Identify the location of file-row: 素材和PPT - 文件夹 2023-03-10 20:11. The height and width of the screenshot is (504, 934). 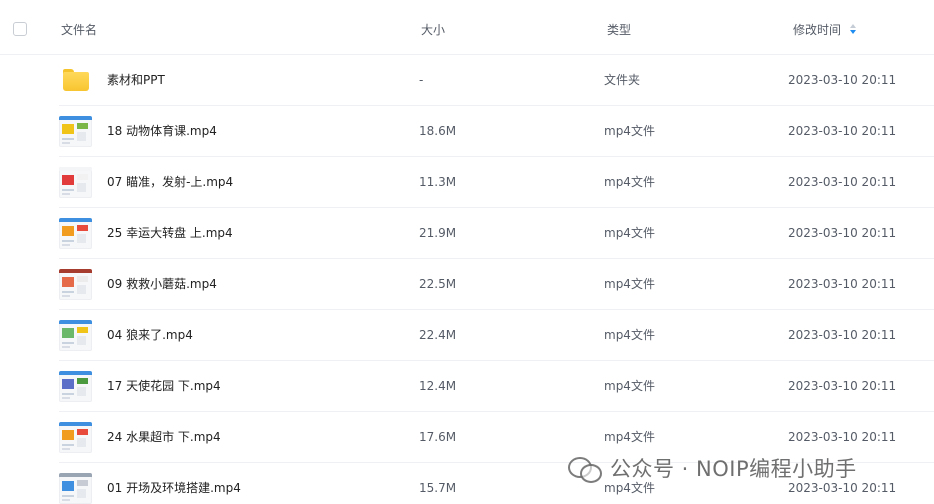
(467, 80).